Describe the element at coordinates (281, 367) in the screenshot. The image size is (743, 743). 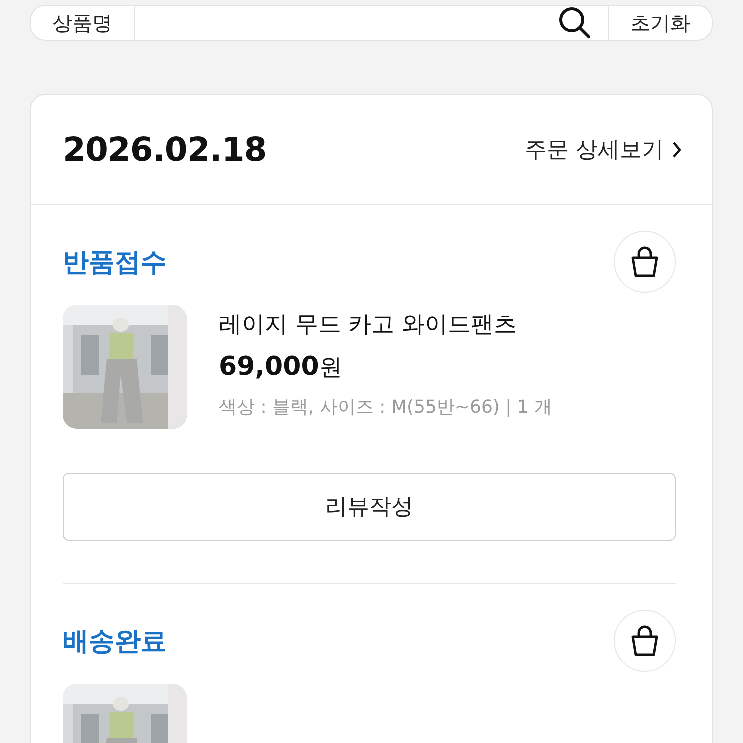
I see `product-price: 69,000원` at that location.